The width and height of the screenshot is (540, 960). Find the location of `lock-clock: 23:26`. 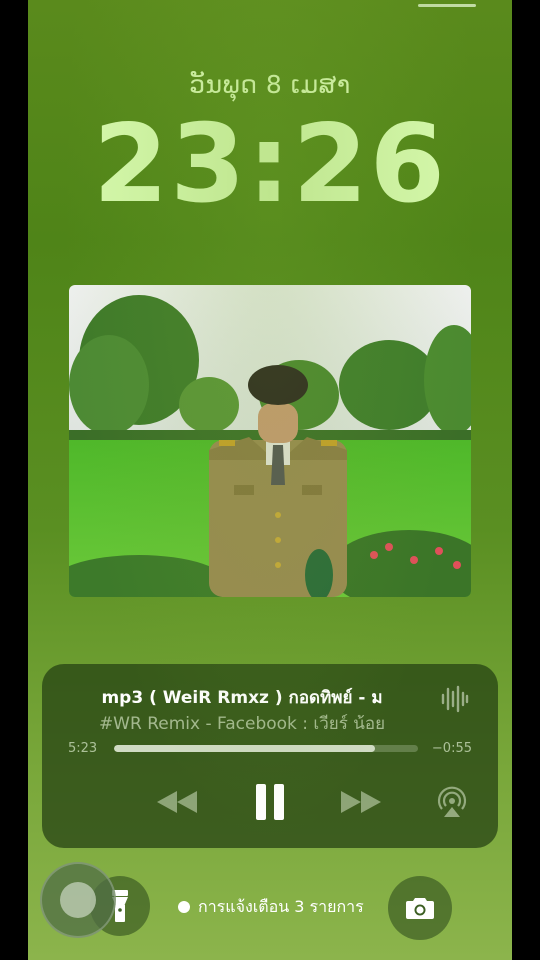

lock-clock: 23:26 is located at coordinates (270, 164).